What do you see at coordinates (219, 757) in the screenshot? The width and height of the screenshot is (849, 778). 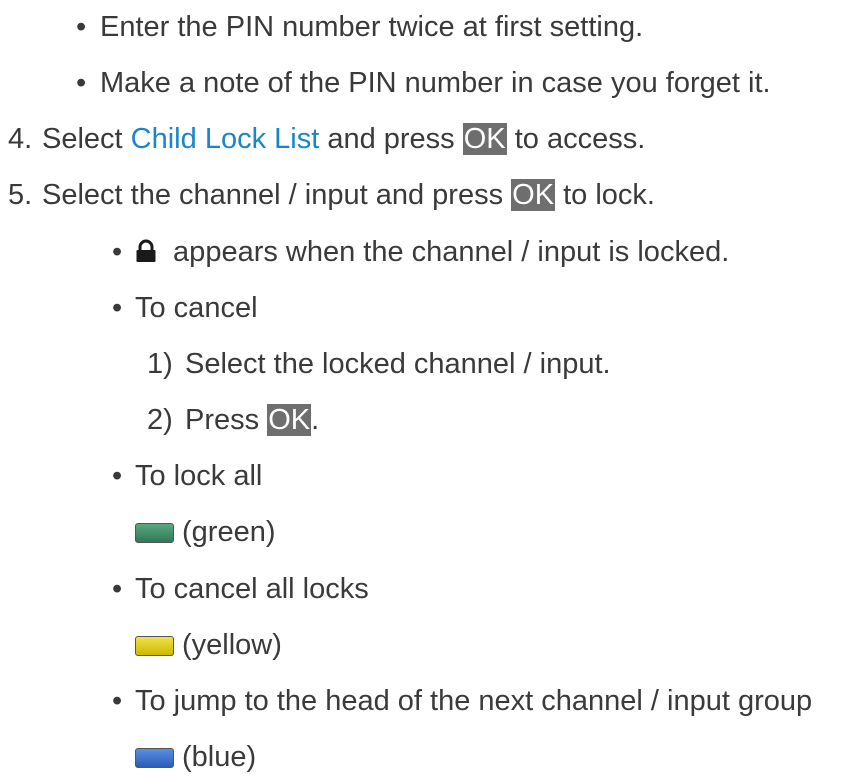 I see `blue-label: (blue)` at bounding box center [219, 757].